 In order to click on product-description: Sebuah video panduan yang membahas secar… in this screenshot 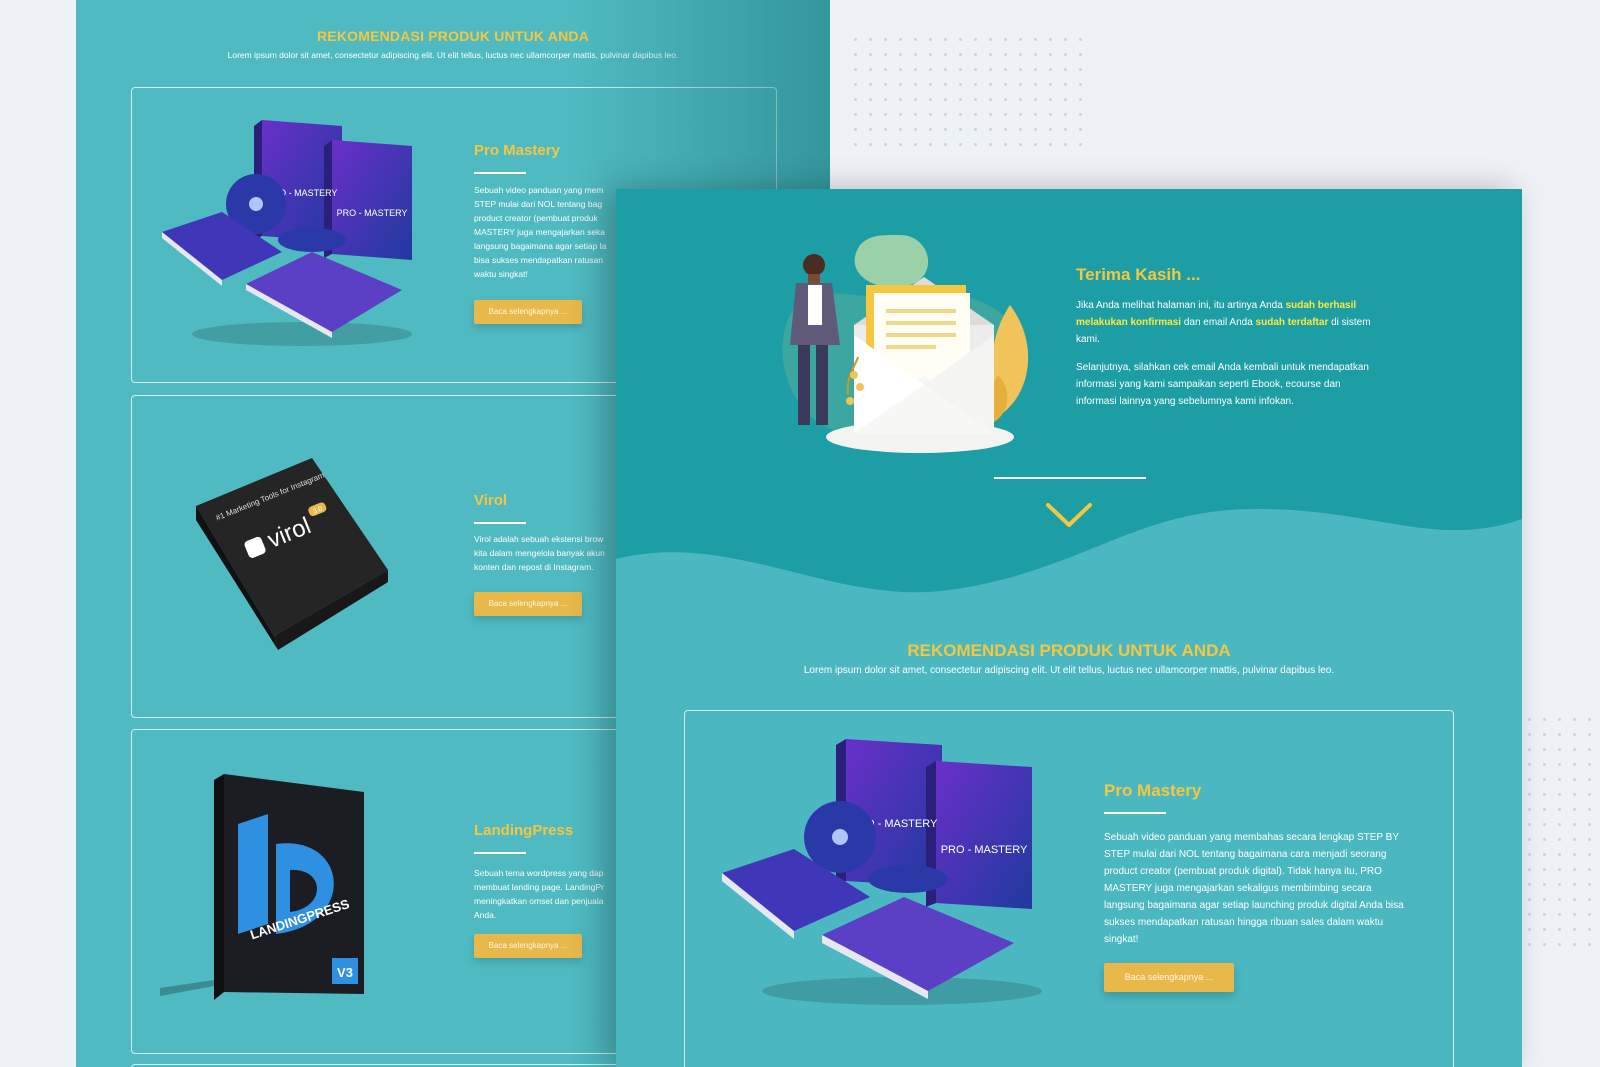, I will do `click(1254, 888)`.